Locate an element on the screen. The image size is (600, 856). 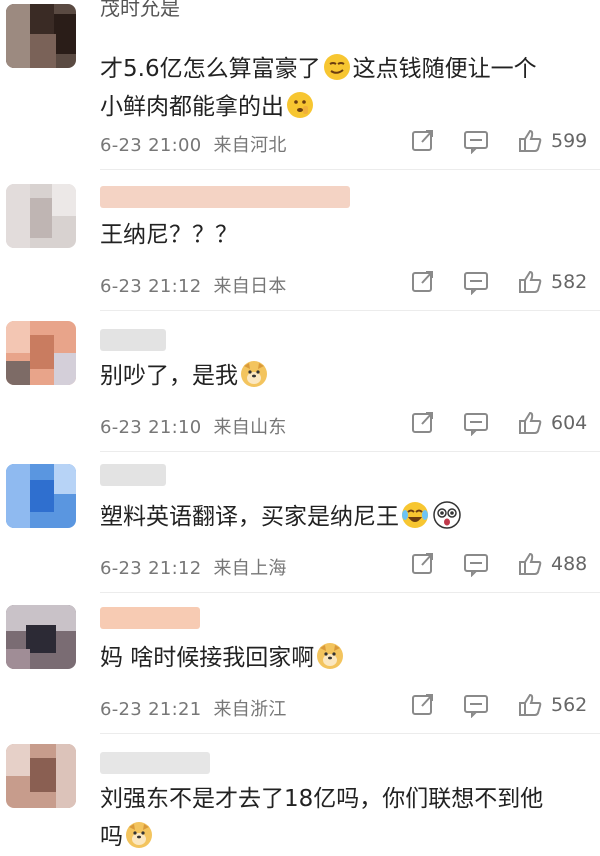
comment-meta: 6-23 21:21 来自浙江 is located at coordinates (193, 708).